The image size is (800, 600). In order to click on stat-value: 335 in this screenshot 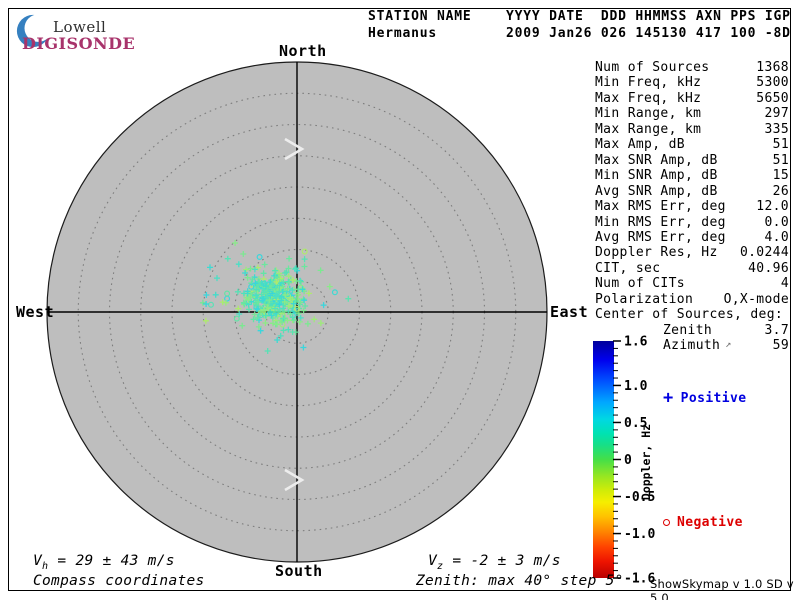, I will do `click(776, 129)`.